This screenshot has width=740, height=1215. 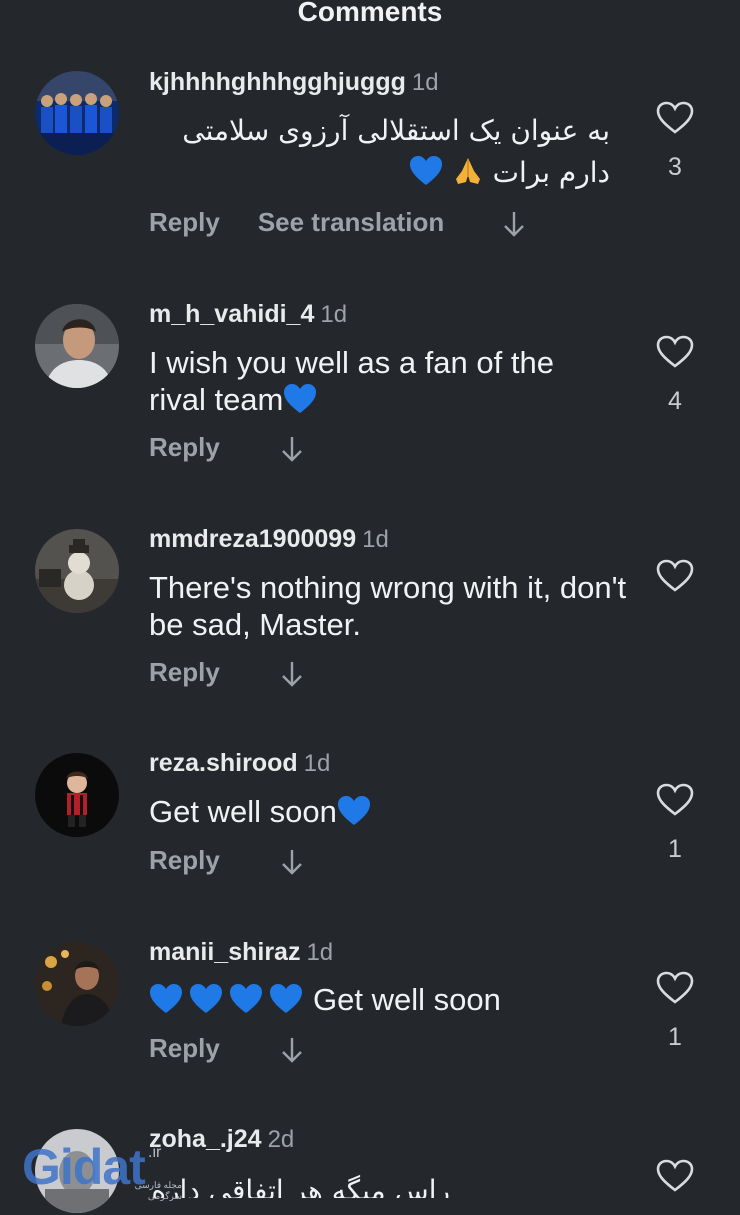 I want to click on avatar-snowman-photo, so click(x=77, y=571).